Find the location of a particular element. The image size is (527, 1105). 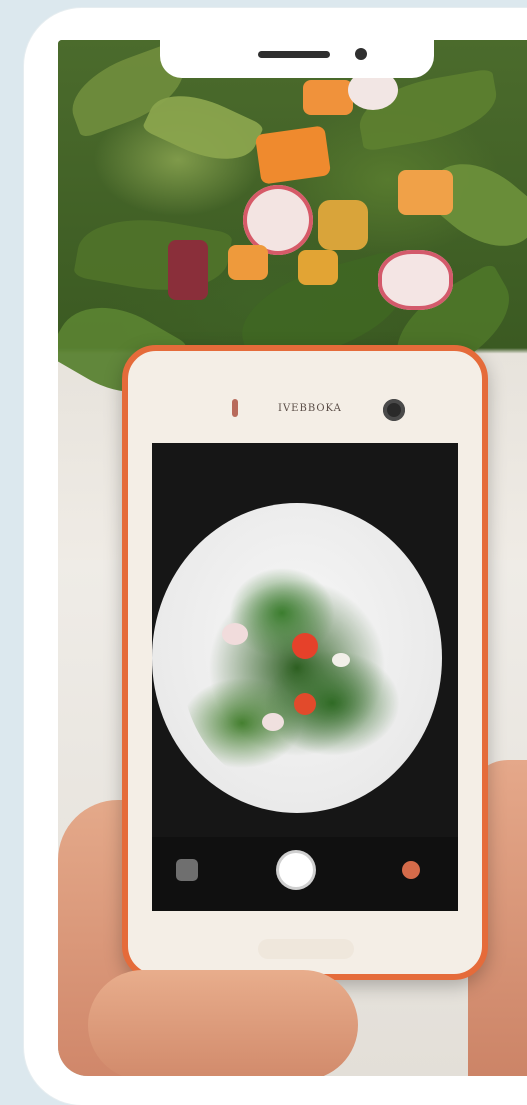

held-phone-brand: IVEBBOKA is located at coordinates (310, 408).